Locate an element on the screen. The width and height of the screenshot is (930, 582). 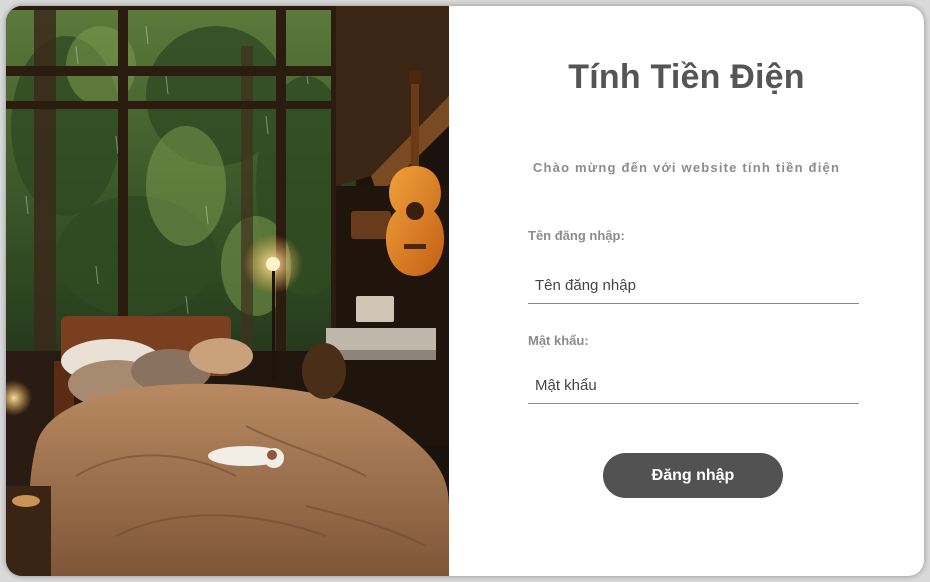
password-input is located at coordinates (693, 386).